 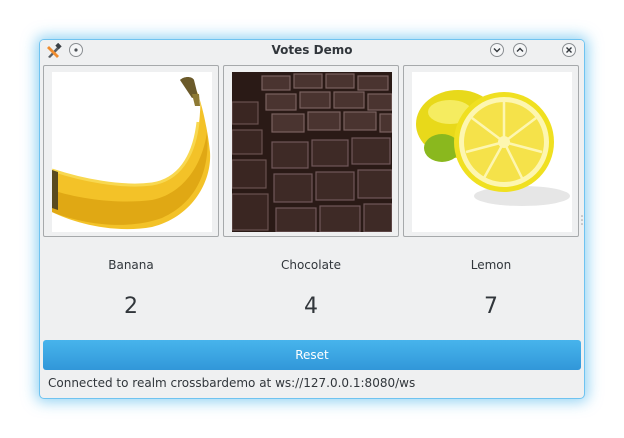 I want to click on banana-label: Banana, so click(x=131, y=265).